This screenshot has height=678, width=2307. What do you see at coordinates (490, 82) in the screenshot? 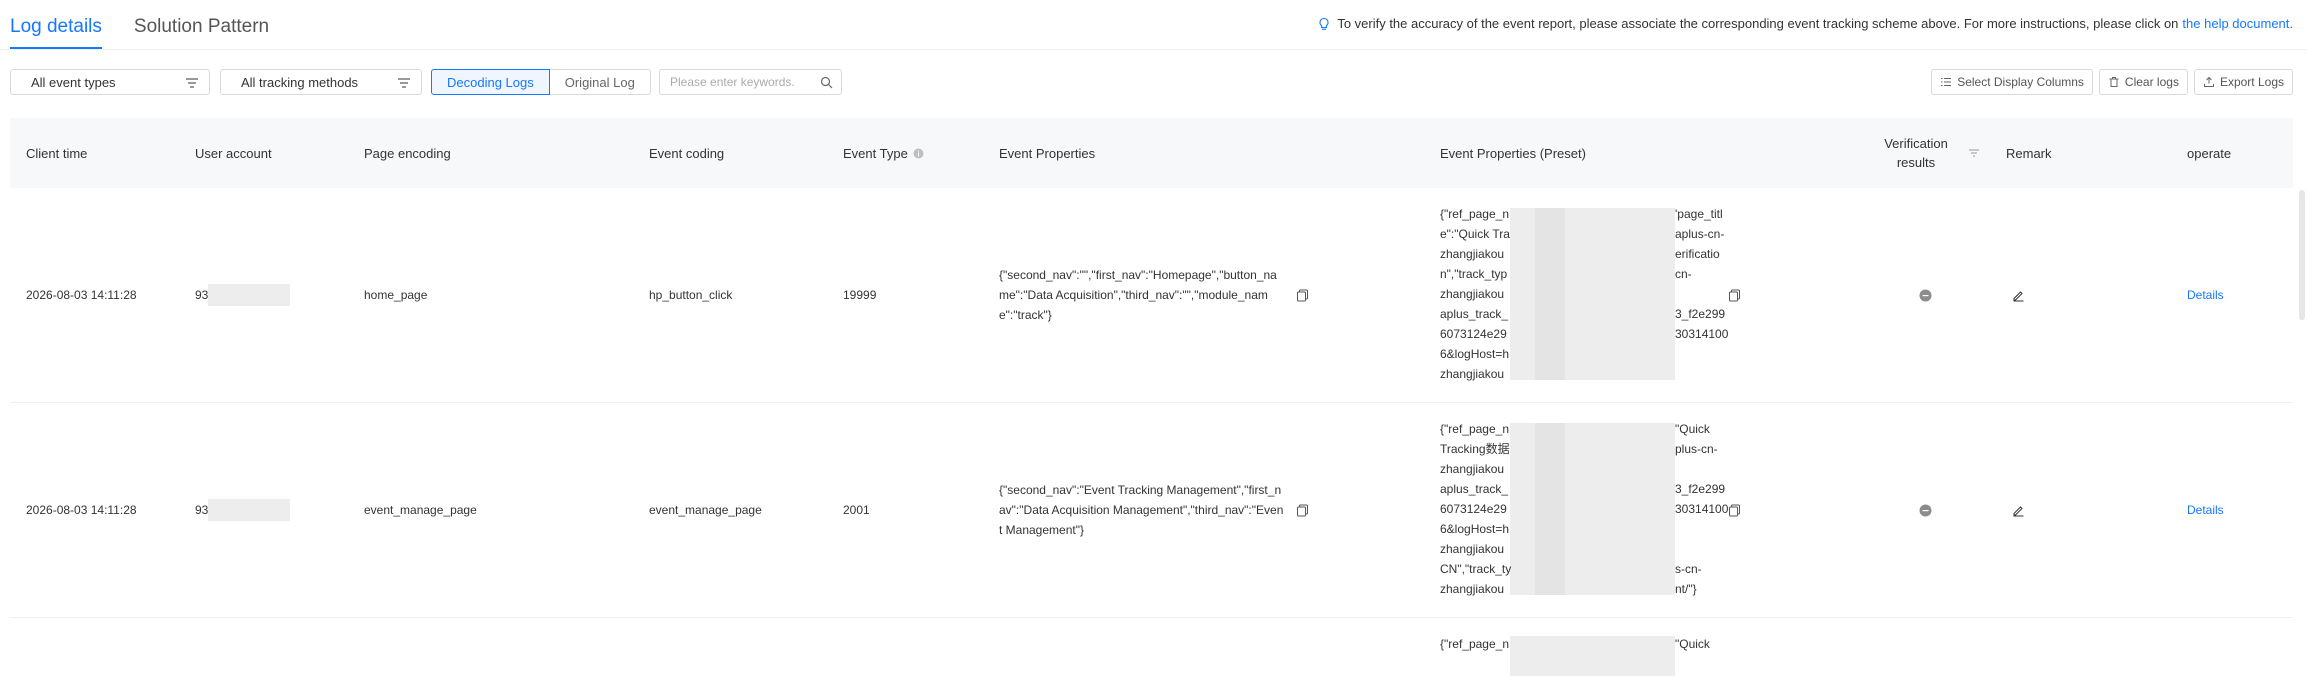
I see `decoding-logs-button: Decoding Logs` at bounding box center [490, 82].